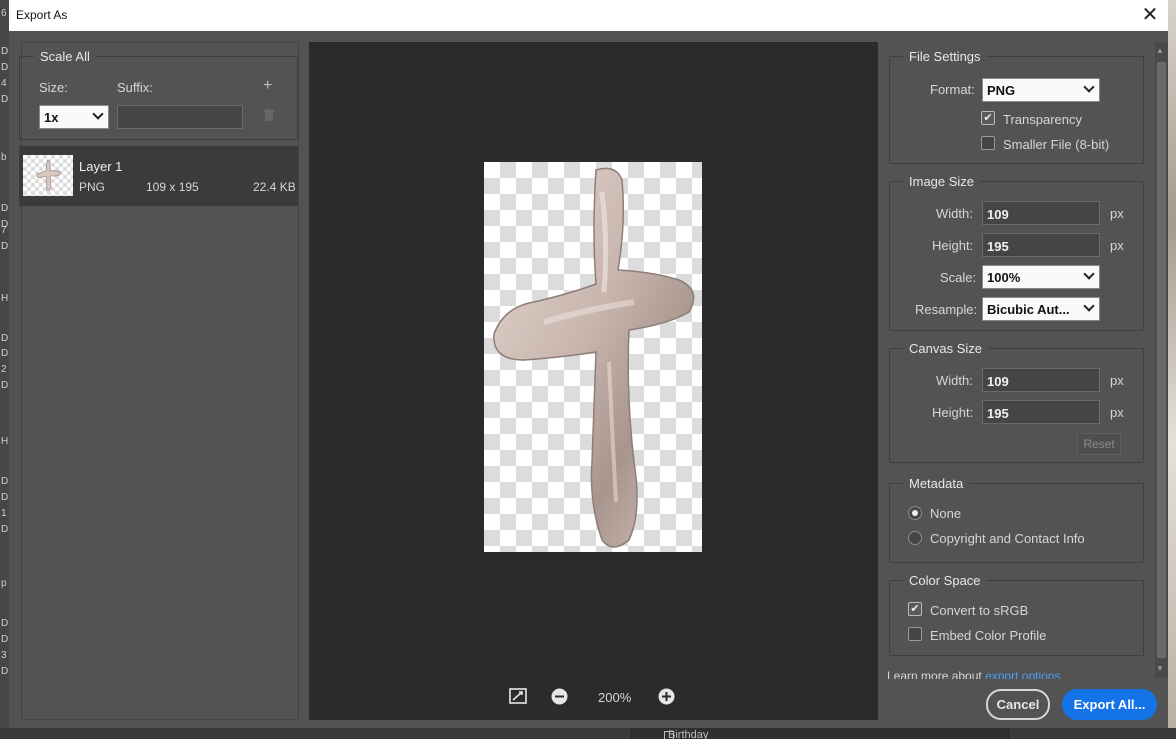 Image resolution: width=1176 pixels, height=739 pixels. I want to click on minus-circle-icon, so click(559, 696).